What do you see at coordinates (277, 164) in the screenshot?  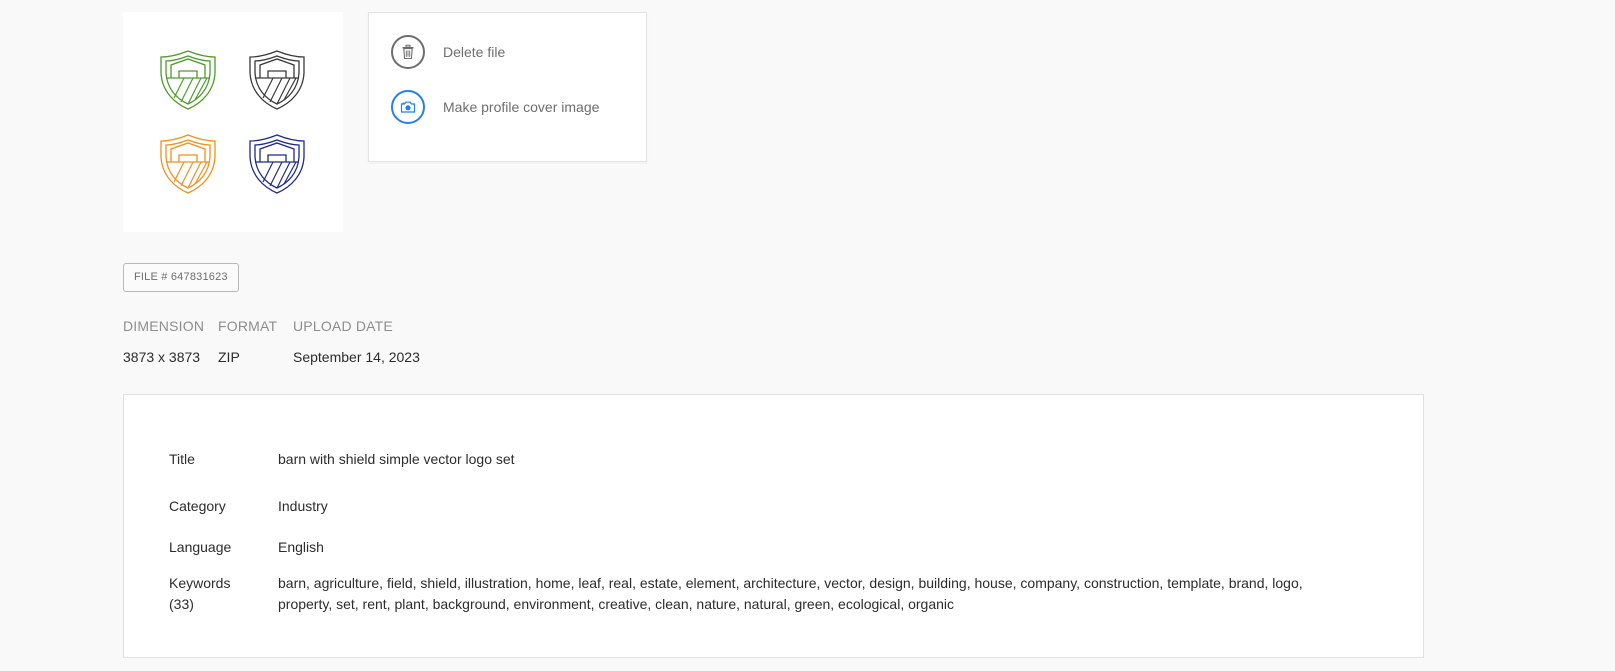 I see `navy-barn-icon` at bounding box center [277, 164].